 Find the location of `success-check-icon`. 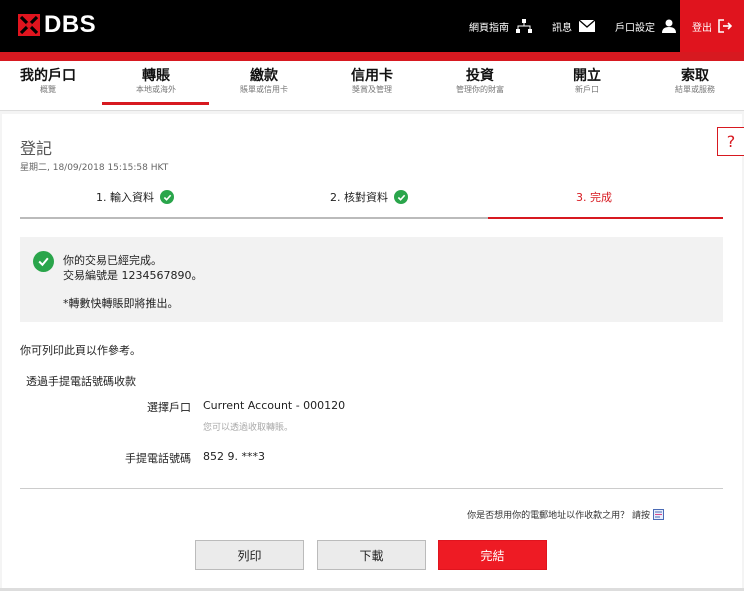

success-check-icon is located at coordinates (43, 261).